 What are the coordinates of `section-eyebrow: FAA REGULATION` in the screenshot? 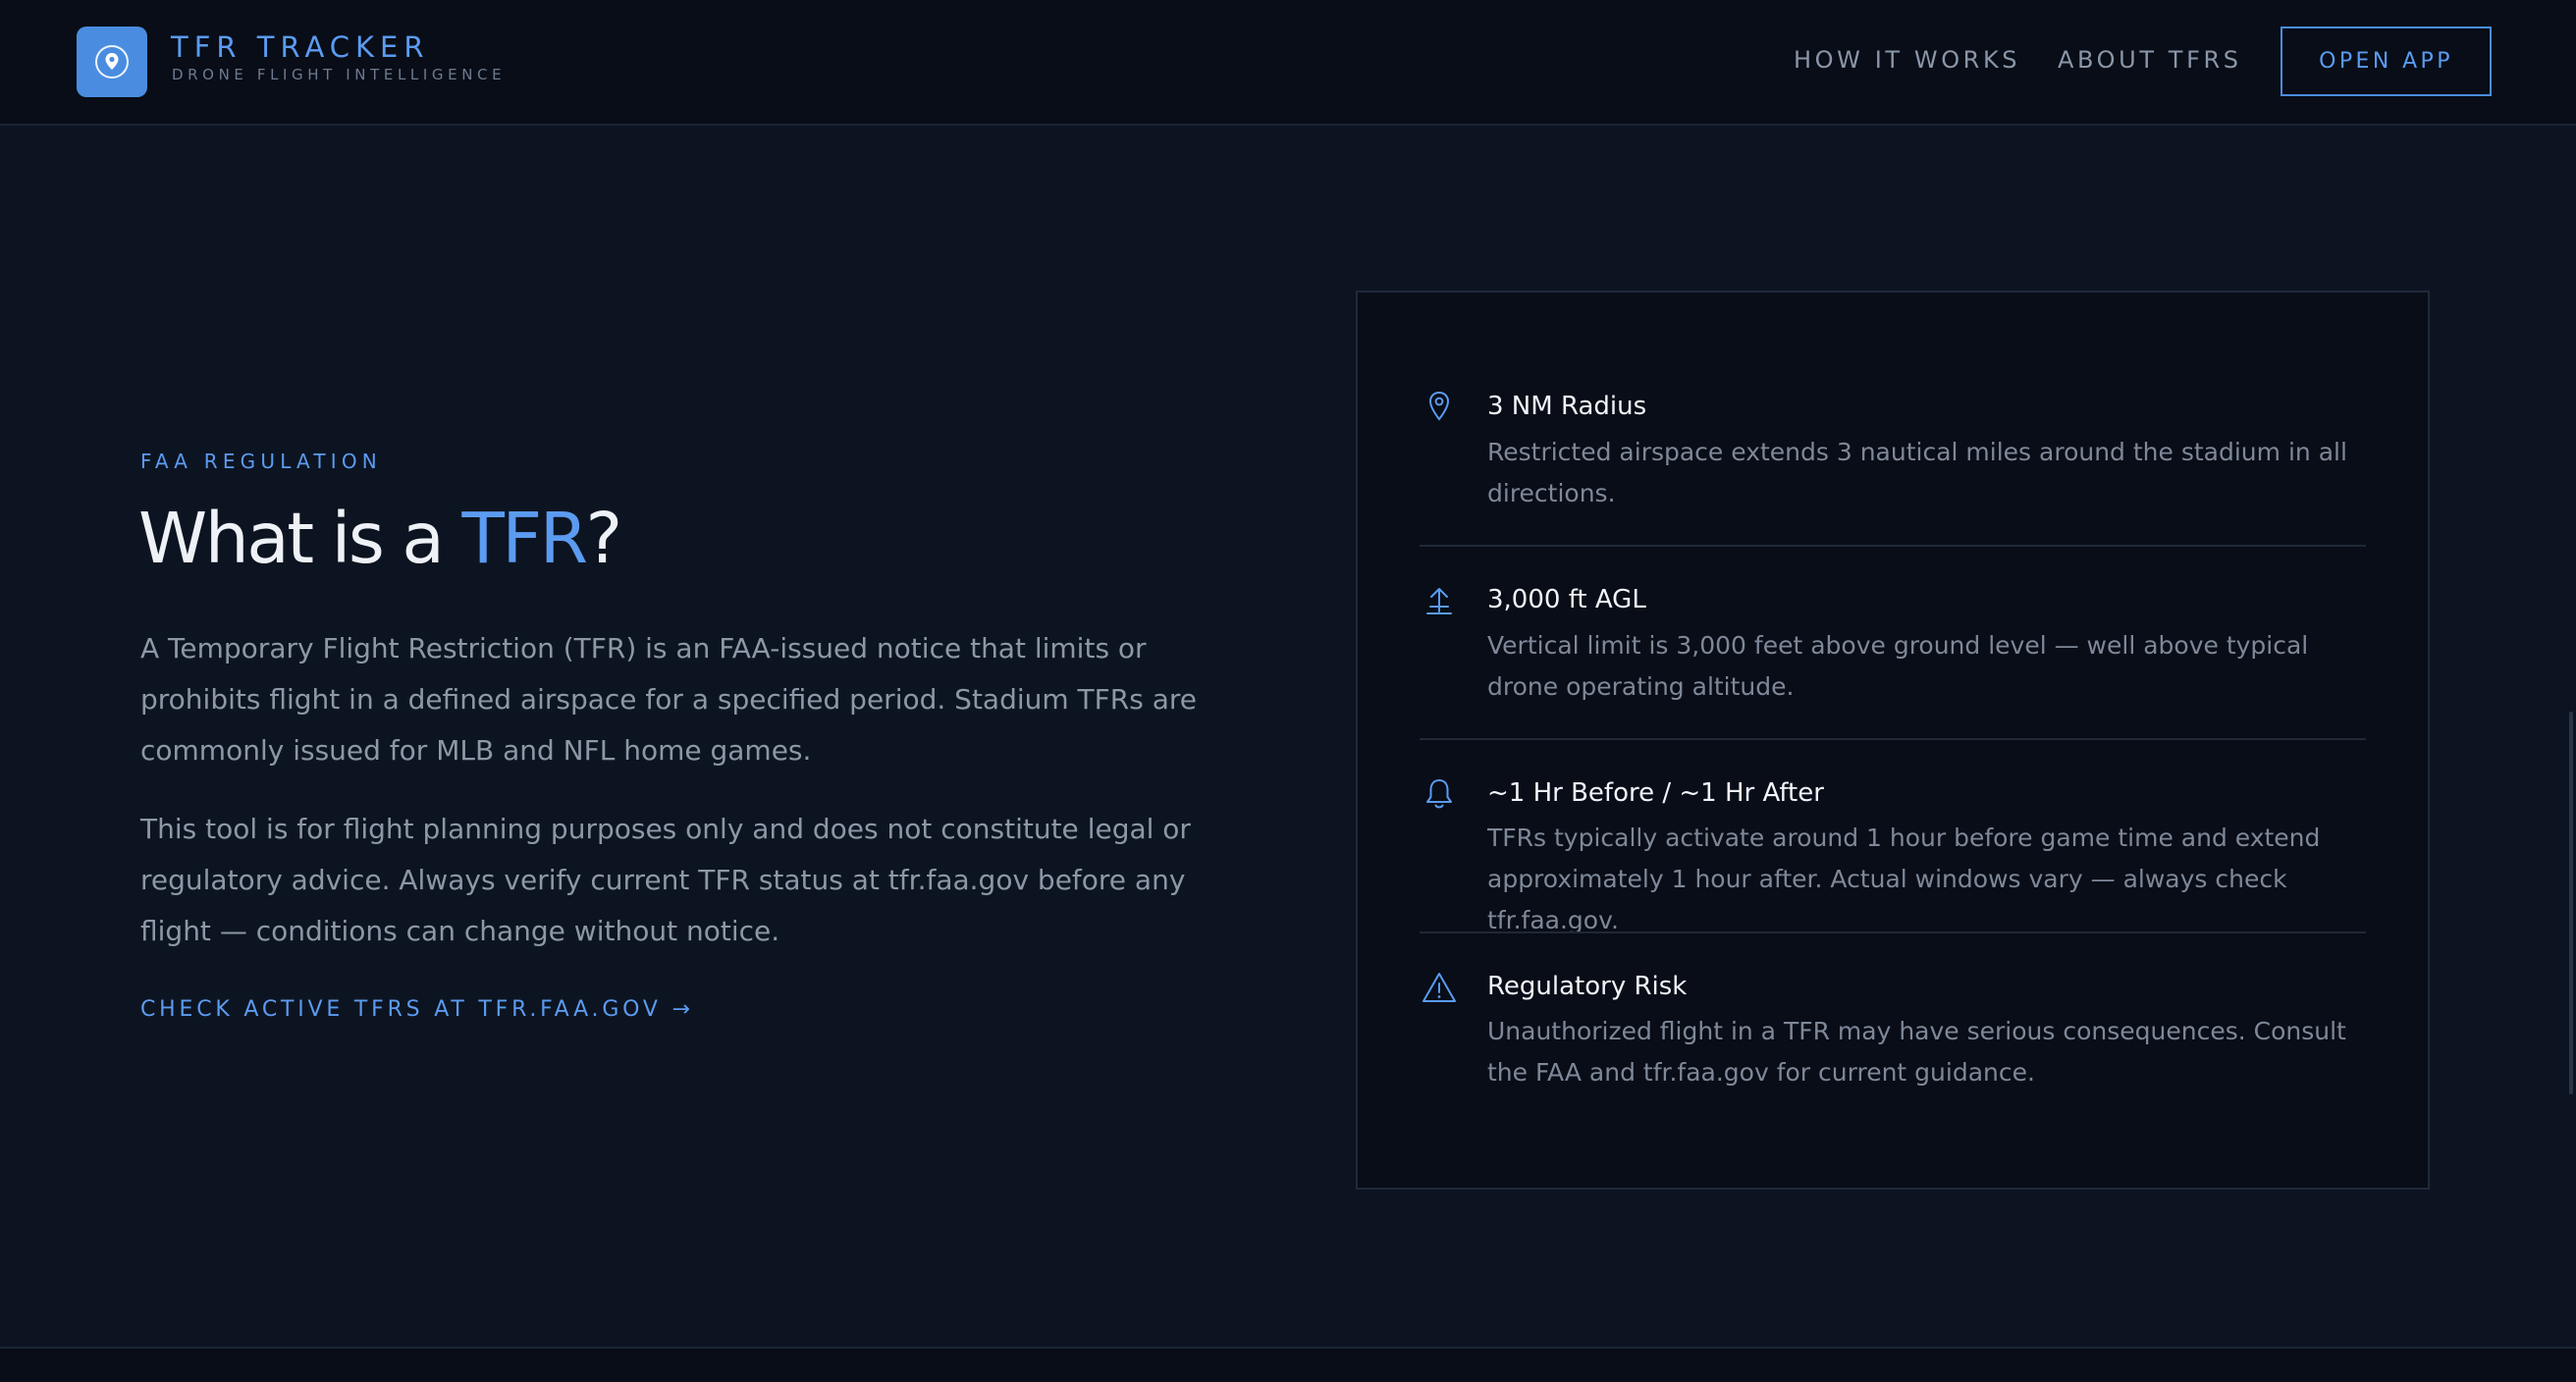 It's located at (261, 461).